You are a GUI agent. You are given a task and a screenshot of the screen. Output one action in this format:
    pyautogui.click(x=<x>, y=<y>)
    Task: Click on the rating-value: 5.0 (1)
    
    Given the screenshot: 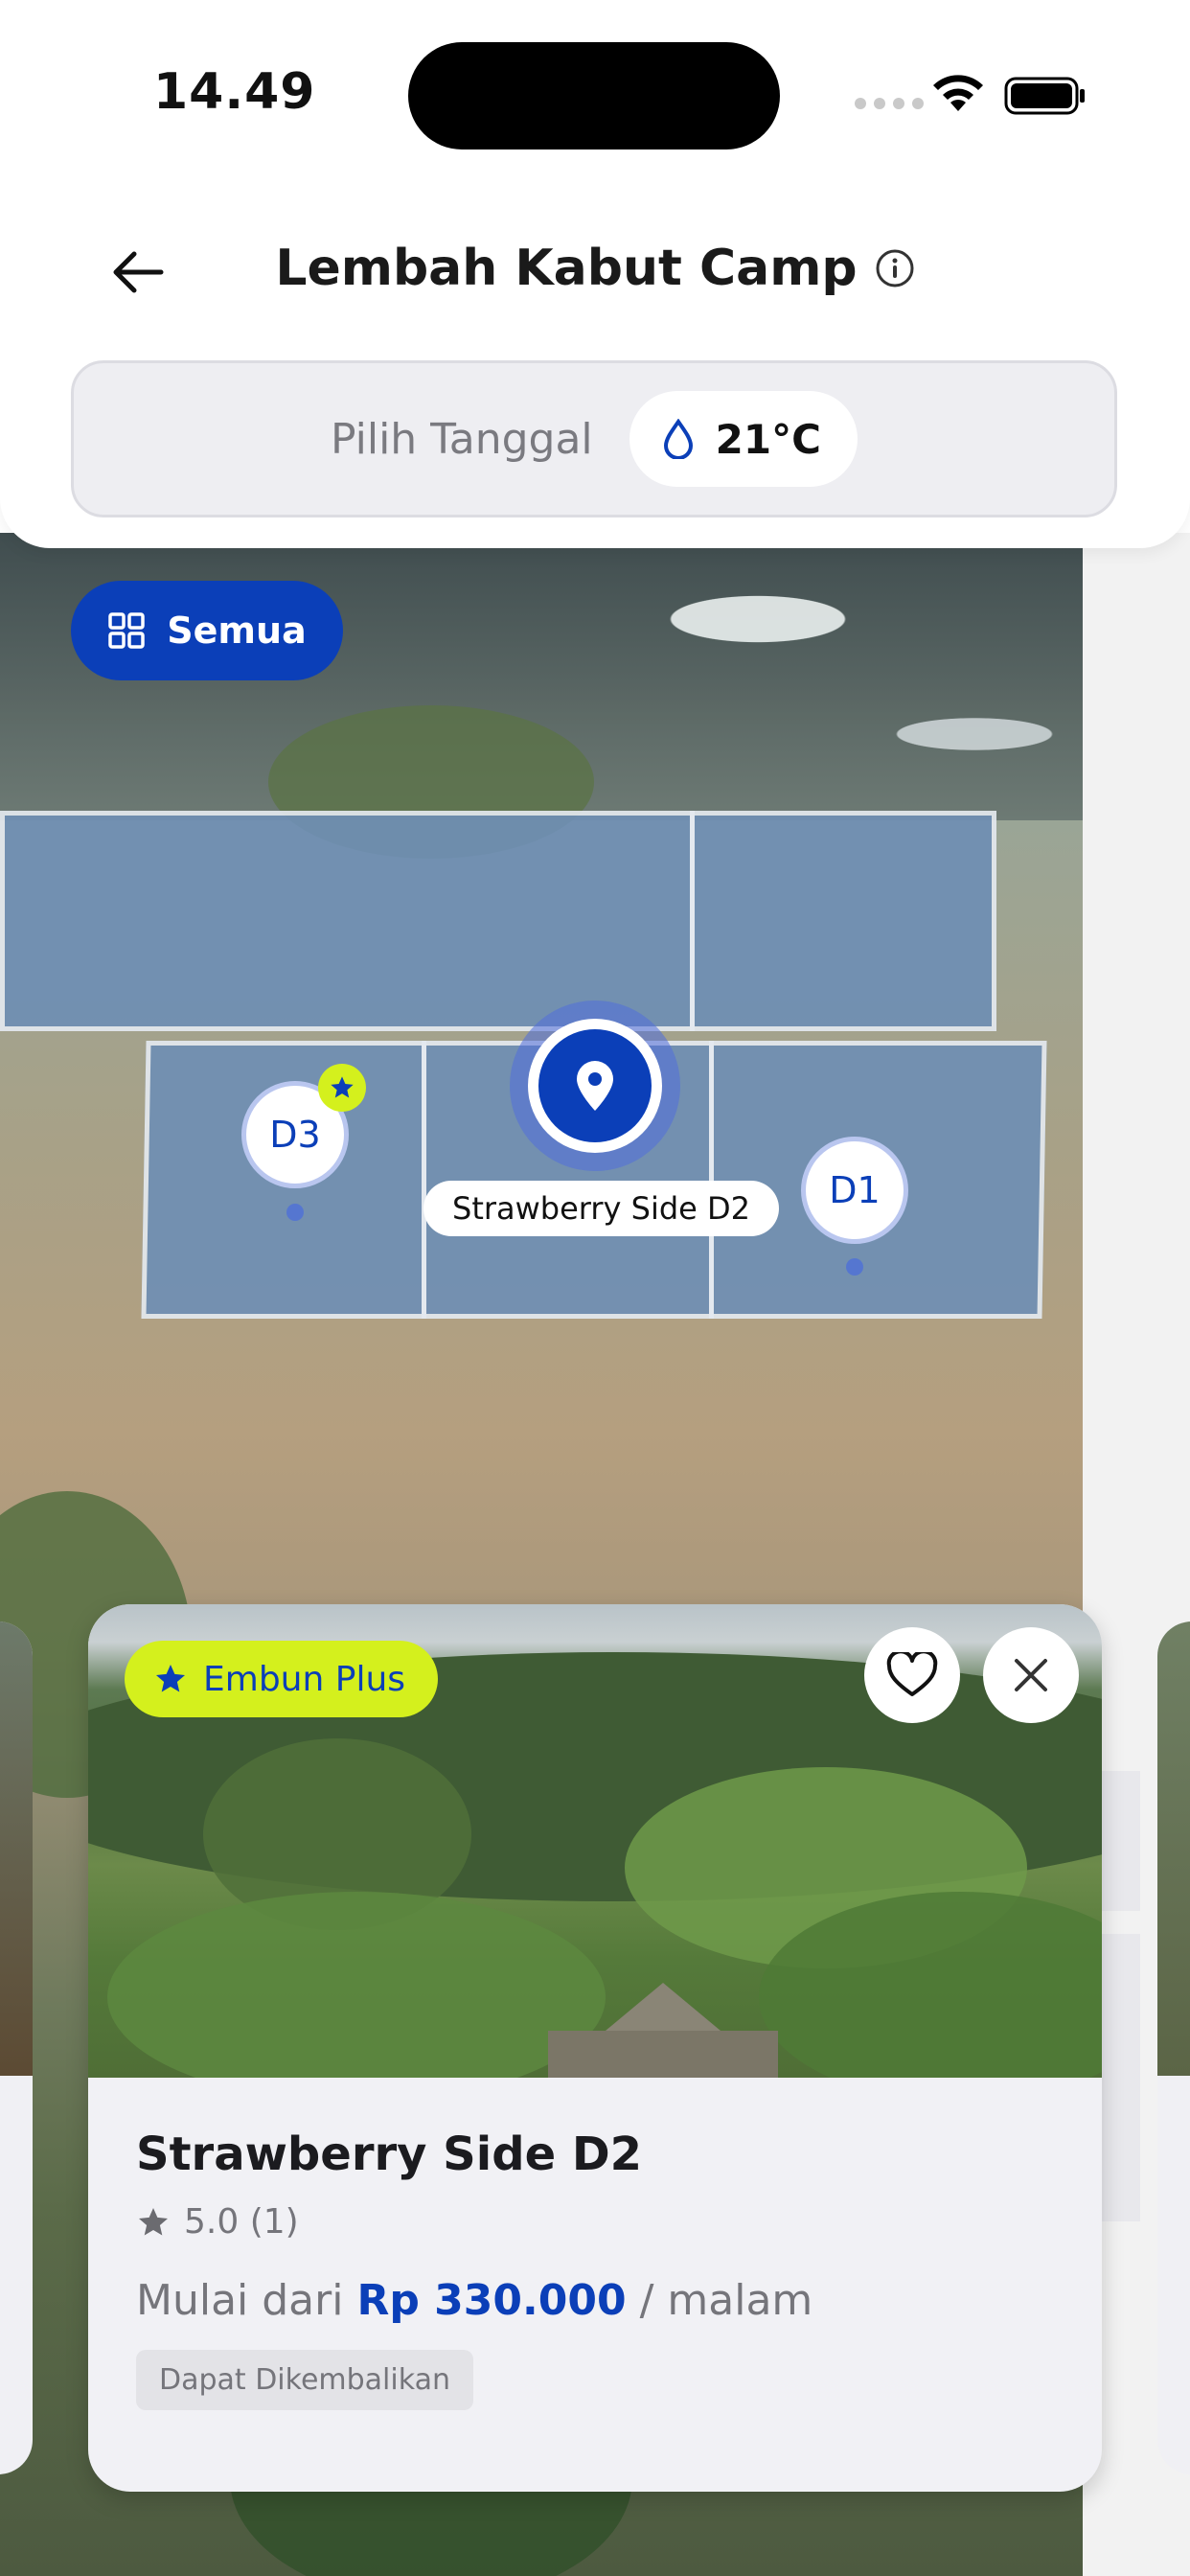 What is the action you would take?
    pyautogui.click(x=242, y=2222)
    